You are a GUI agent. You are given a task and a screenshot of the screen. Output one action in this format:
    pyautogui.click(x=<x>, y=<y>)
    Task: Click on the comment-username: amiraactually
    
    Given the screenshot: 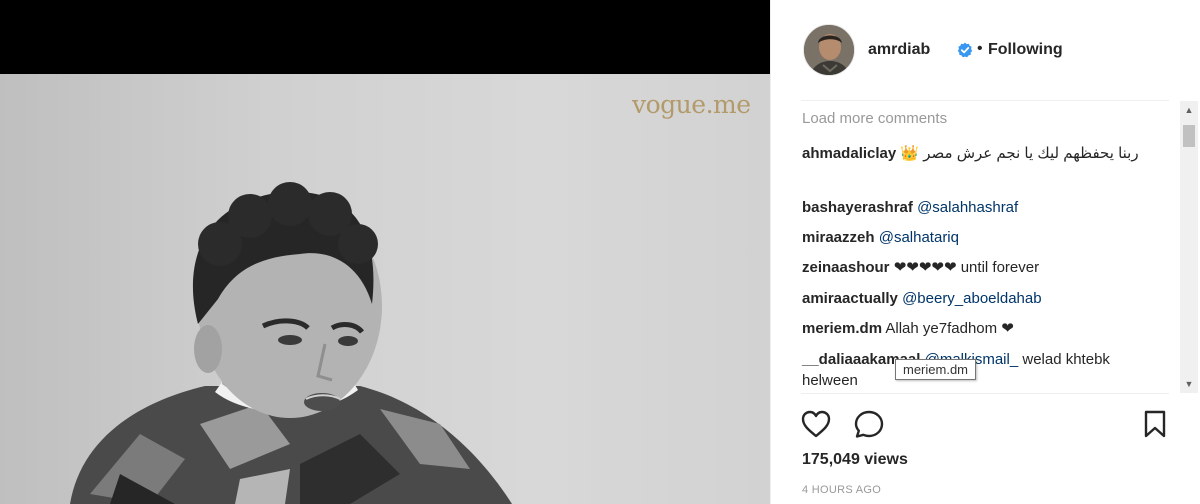 What is the action you would take?
    pyautogui.click(x=850, y=298)
    